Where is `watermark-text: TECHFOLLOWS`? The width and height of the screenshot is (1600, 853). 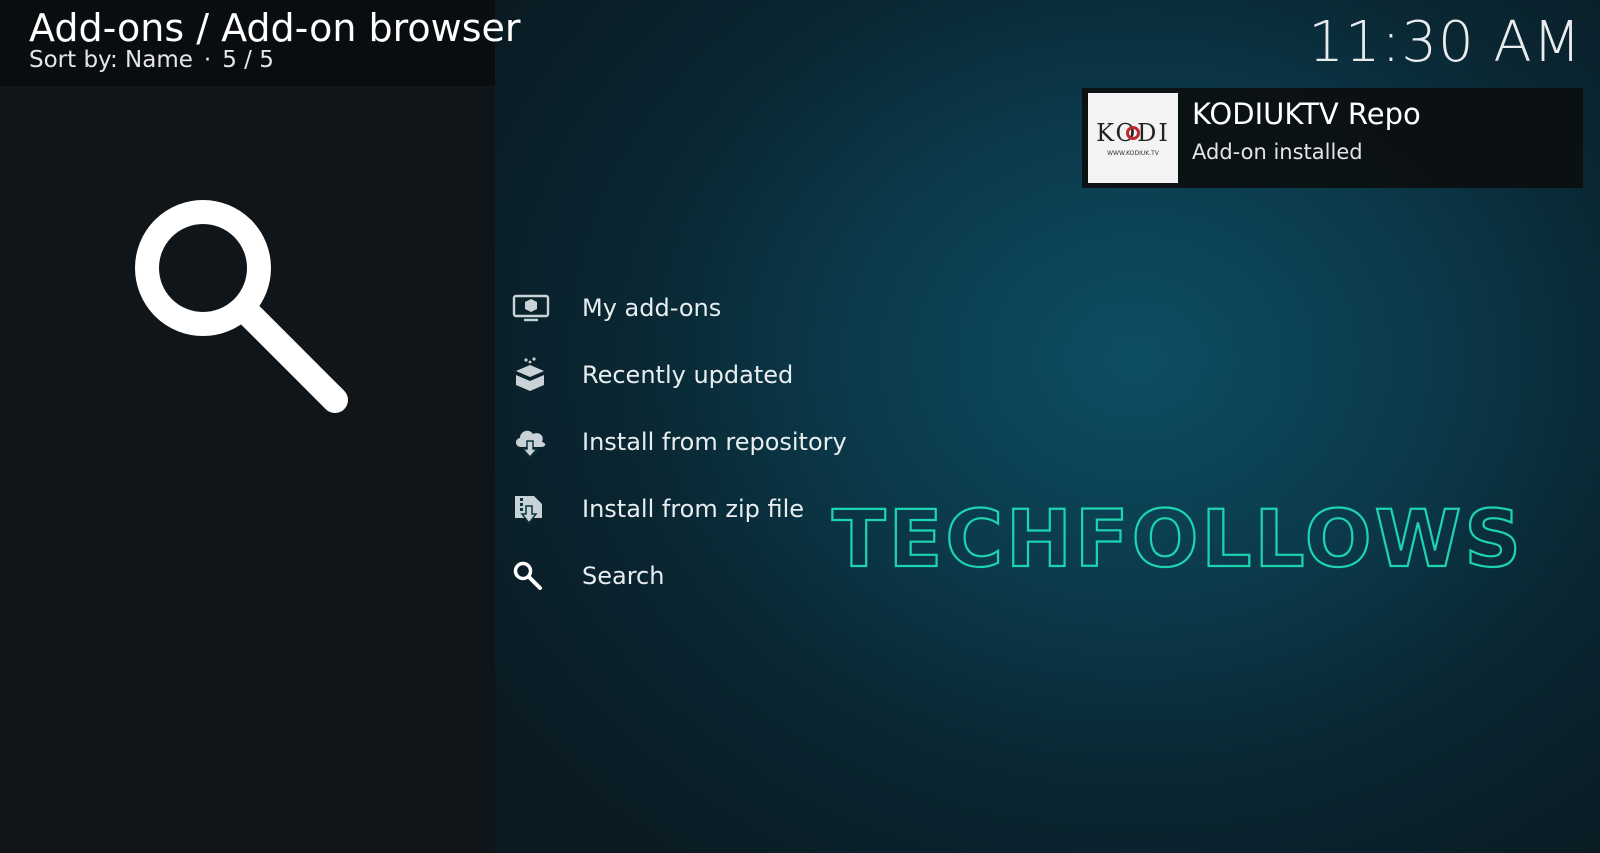
watermark-text: TECHFOLLOWS is located at coordinates (1178, 538).